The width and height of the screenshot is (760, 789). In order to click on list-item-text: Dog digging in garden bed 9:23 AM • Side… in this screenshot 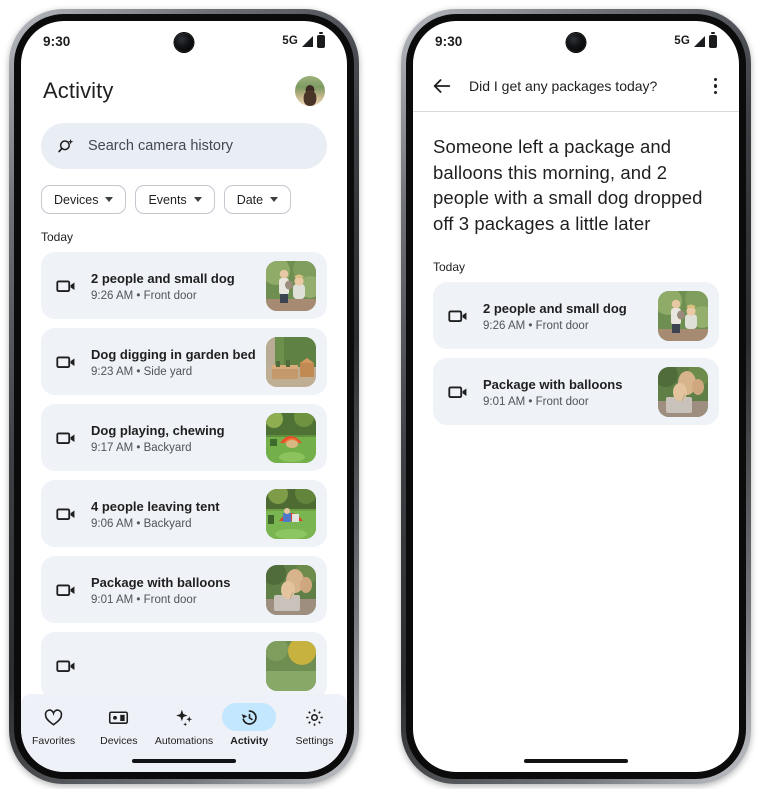, I will do `click(178, 362)`.